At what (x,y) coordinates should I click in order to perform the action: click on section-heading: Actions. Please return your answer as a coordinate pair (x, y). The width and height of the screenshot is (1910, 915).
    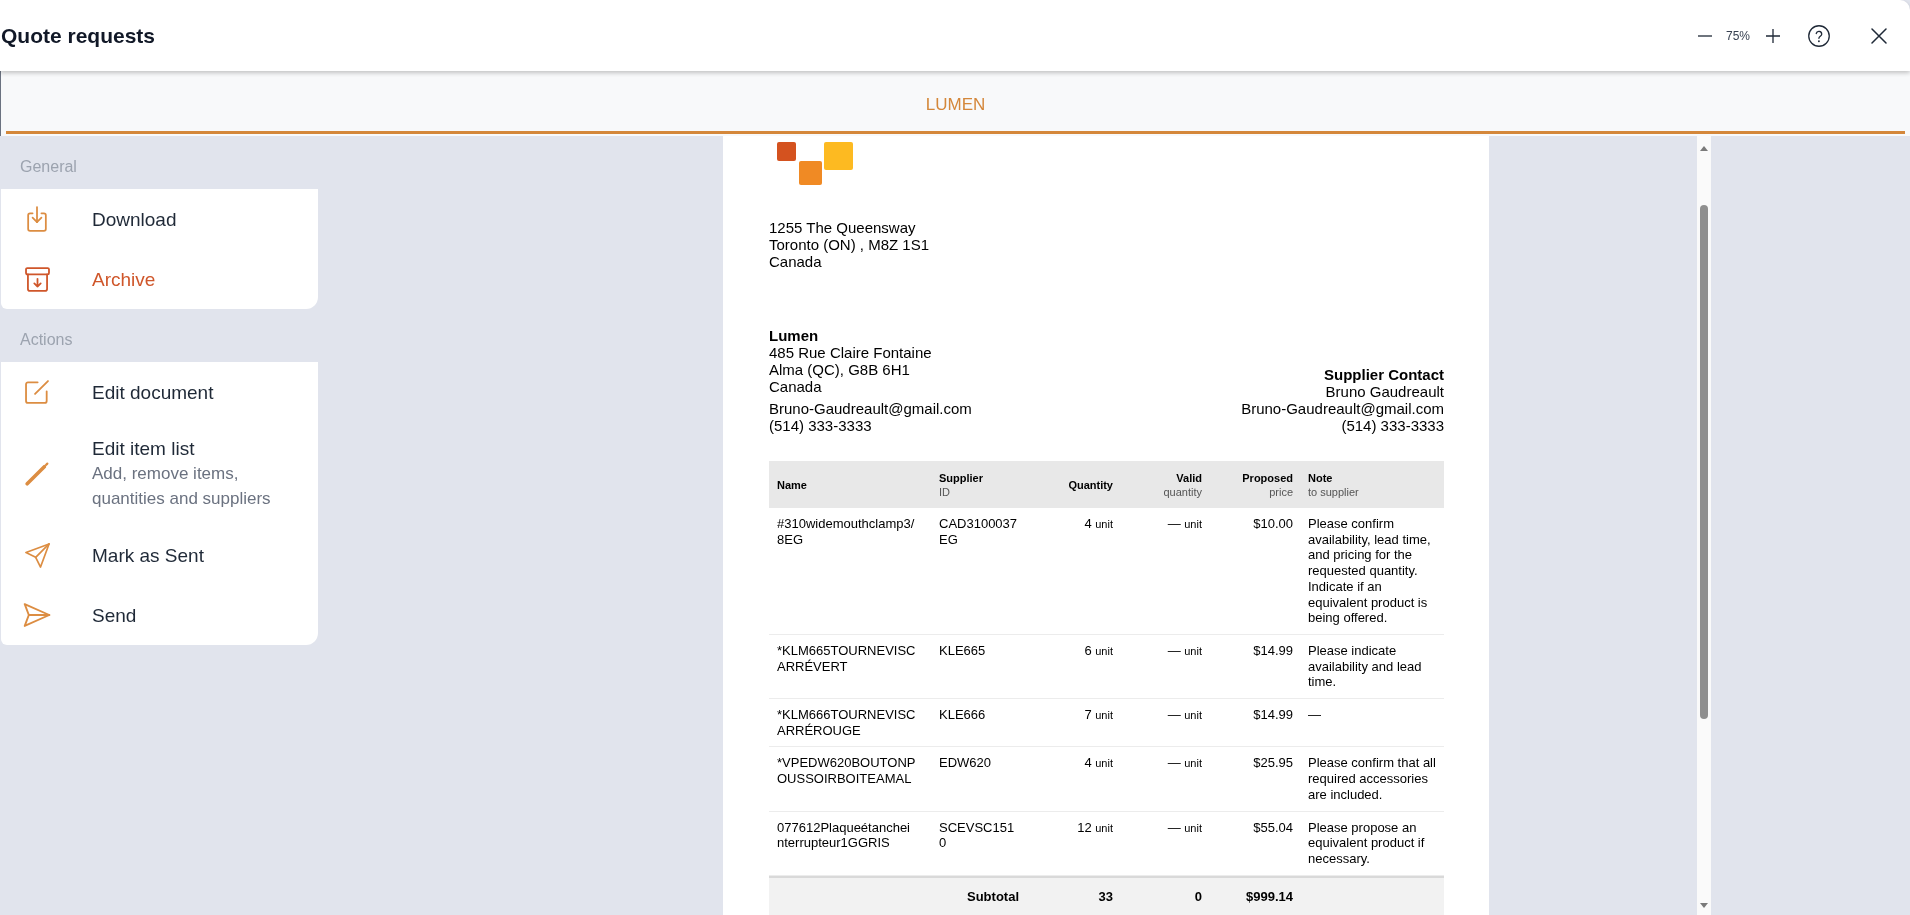
    Looking at the image, I should click on (46, 339).